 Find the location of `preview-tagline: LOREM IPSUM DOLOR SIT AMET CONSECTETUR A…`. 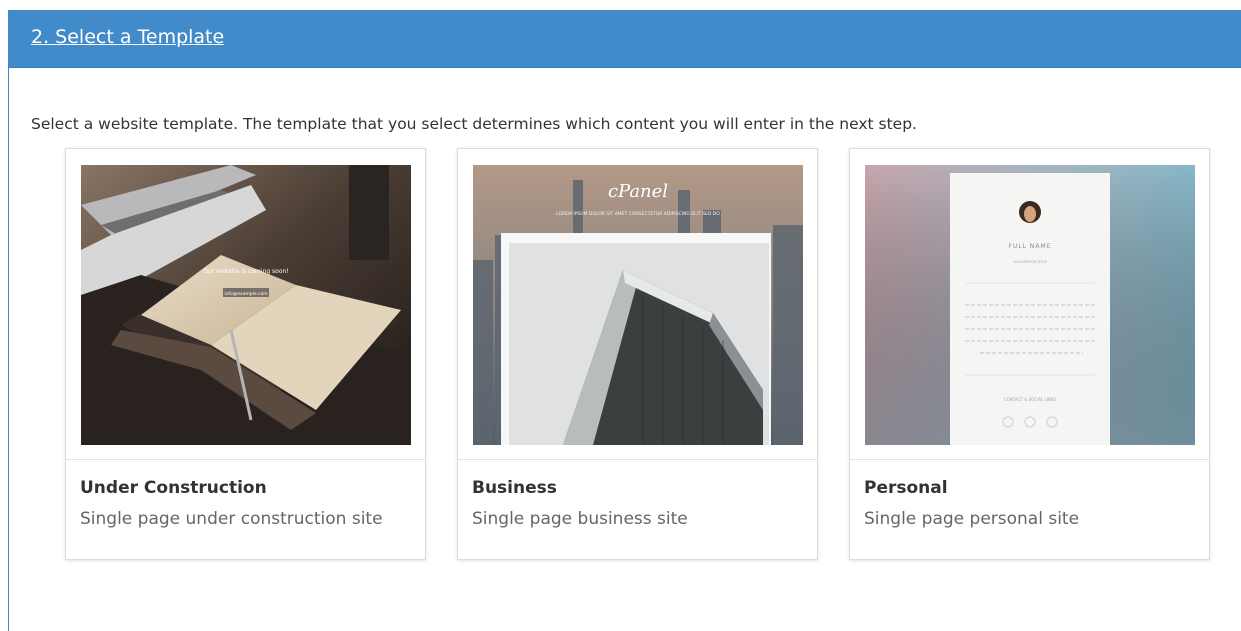

preview-tagline: LOREM IPSUM DOLOR SIT AMET CONSECTETUR A… is located at coordinates (638, 214).